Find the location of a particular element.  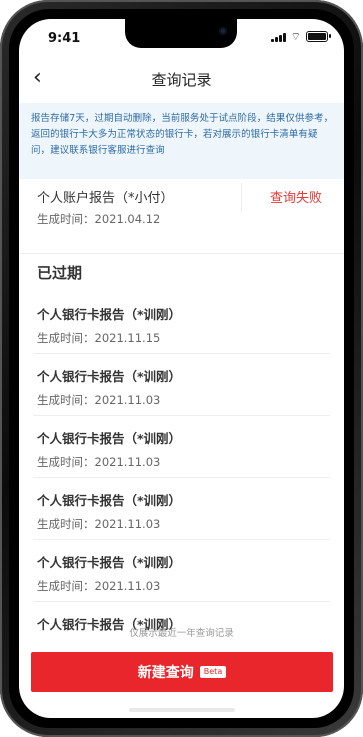

camera-icon is located at coordinates (223, 31).